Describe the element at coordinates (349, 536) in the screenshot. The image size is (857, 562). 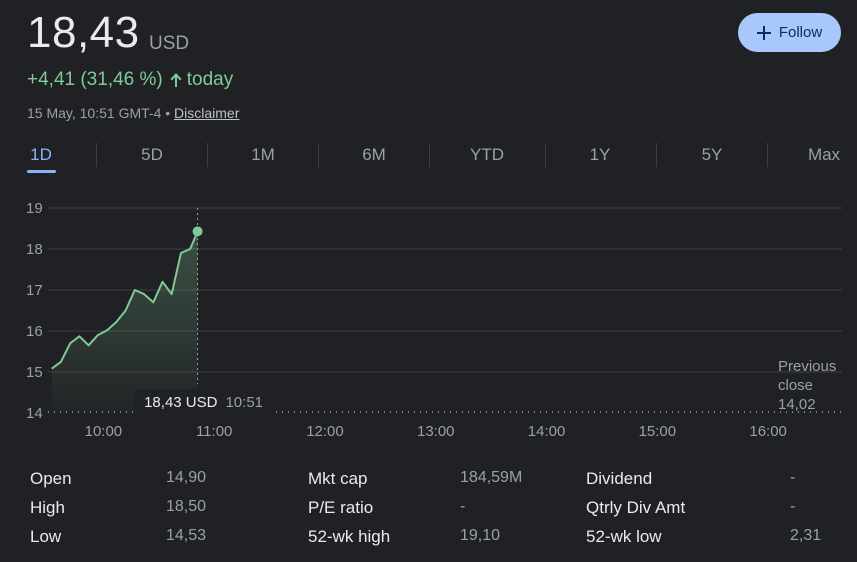
I see `stat-label: 52-wk high` at that location.